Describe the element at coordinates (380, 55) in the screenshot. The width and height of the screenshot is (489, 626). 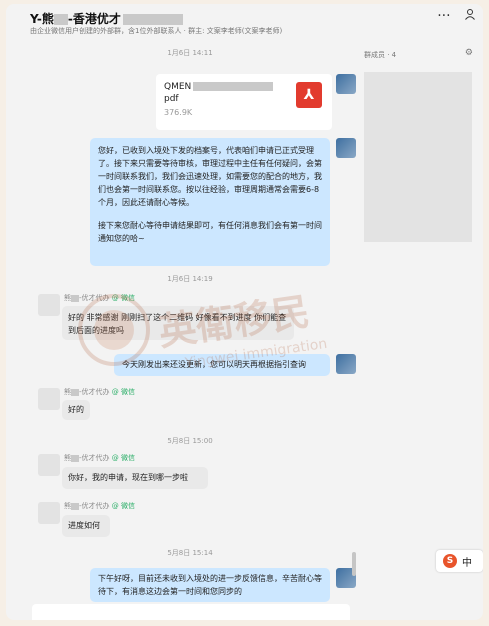
I see `members-count: 群成员 · 4` at that location.